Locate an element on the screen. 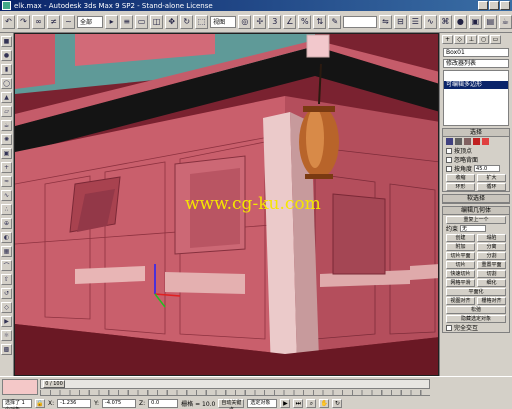  selection-filter-dropdown: 全部 is located at coordinates (90, 21).